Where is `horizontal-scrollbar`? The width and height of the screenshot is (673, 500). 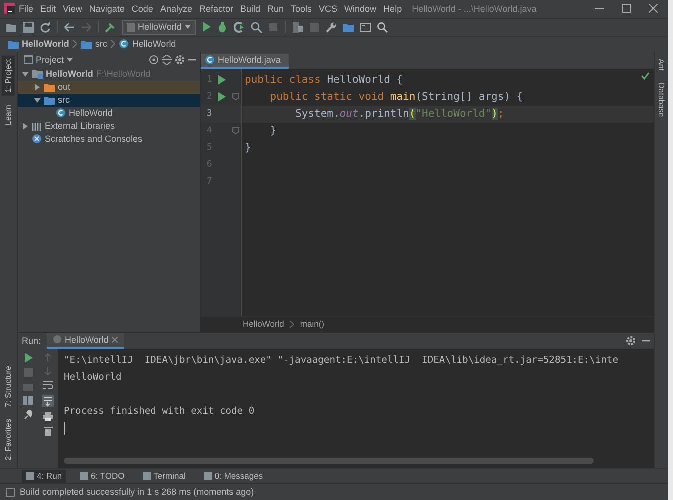 horizontal-scrollbar is located at coordinates (329, 461).